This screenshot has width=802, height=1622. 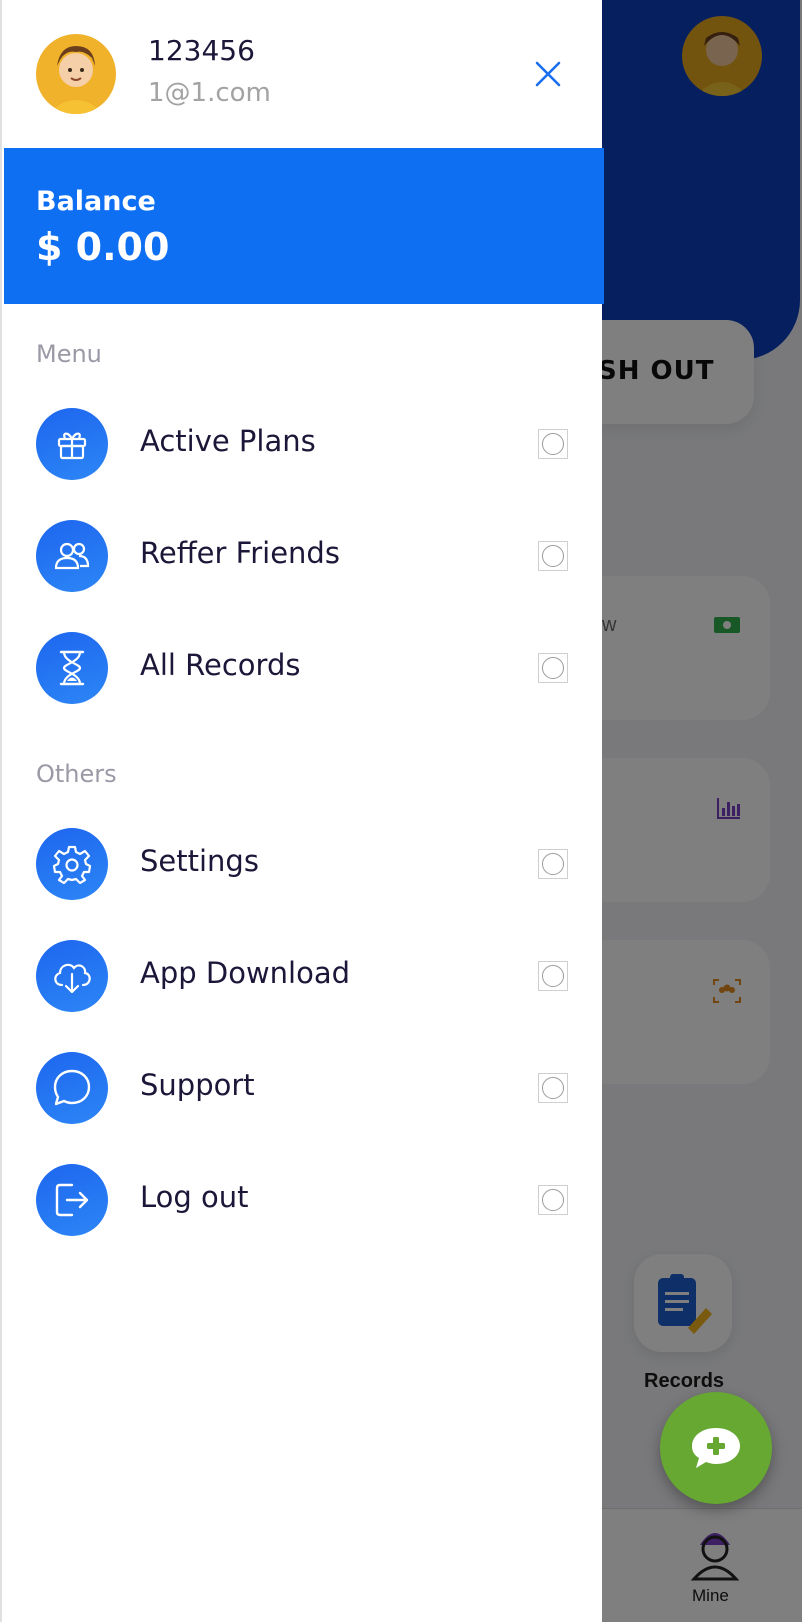 I want to click on menu-radio-reffer-friends, so click(x=553, y=556).